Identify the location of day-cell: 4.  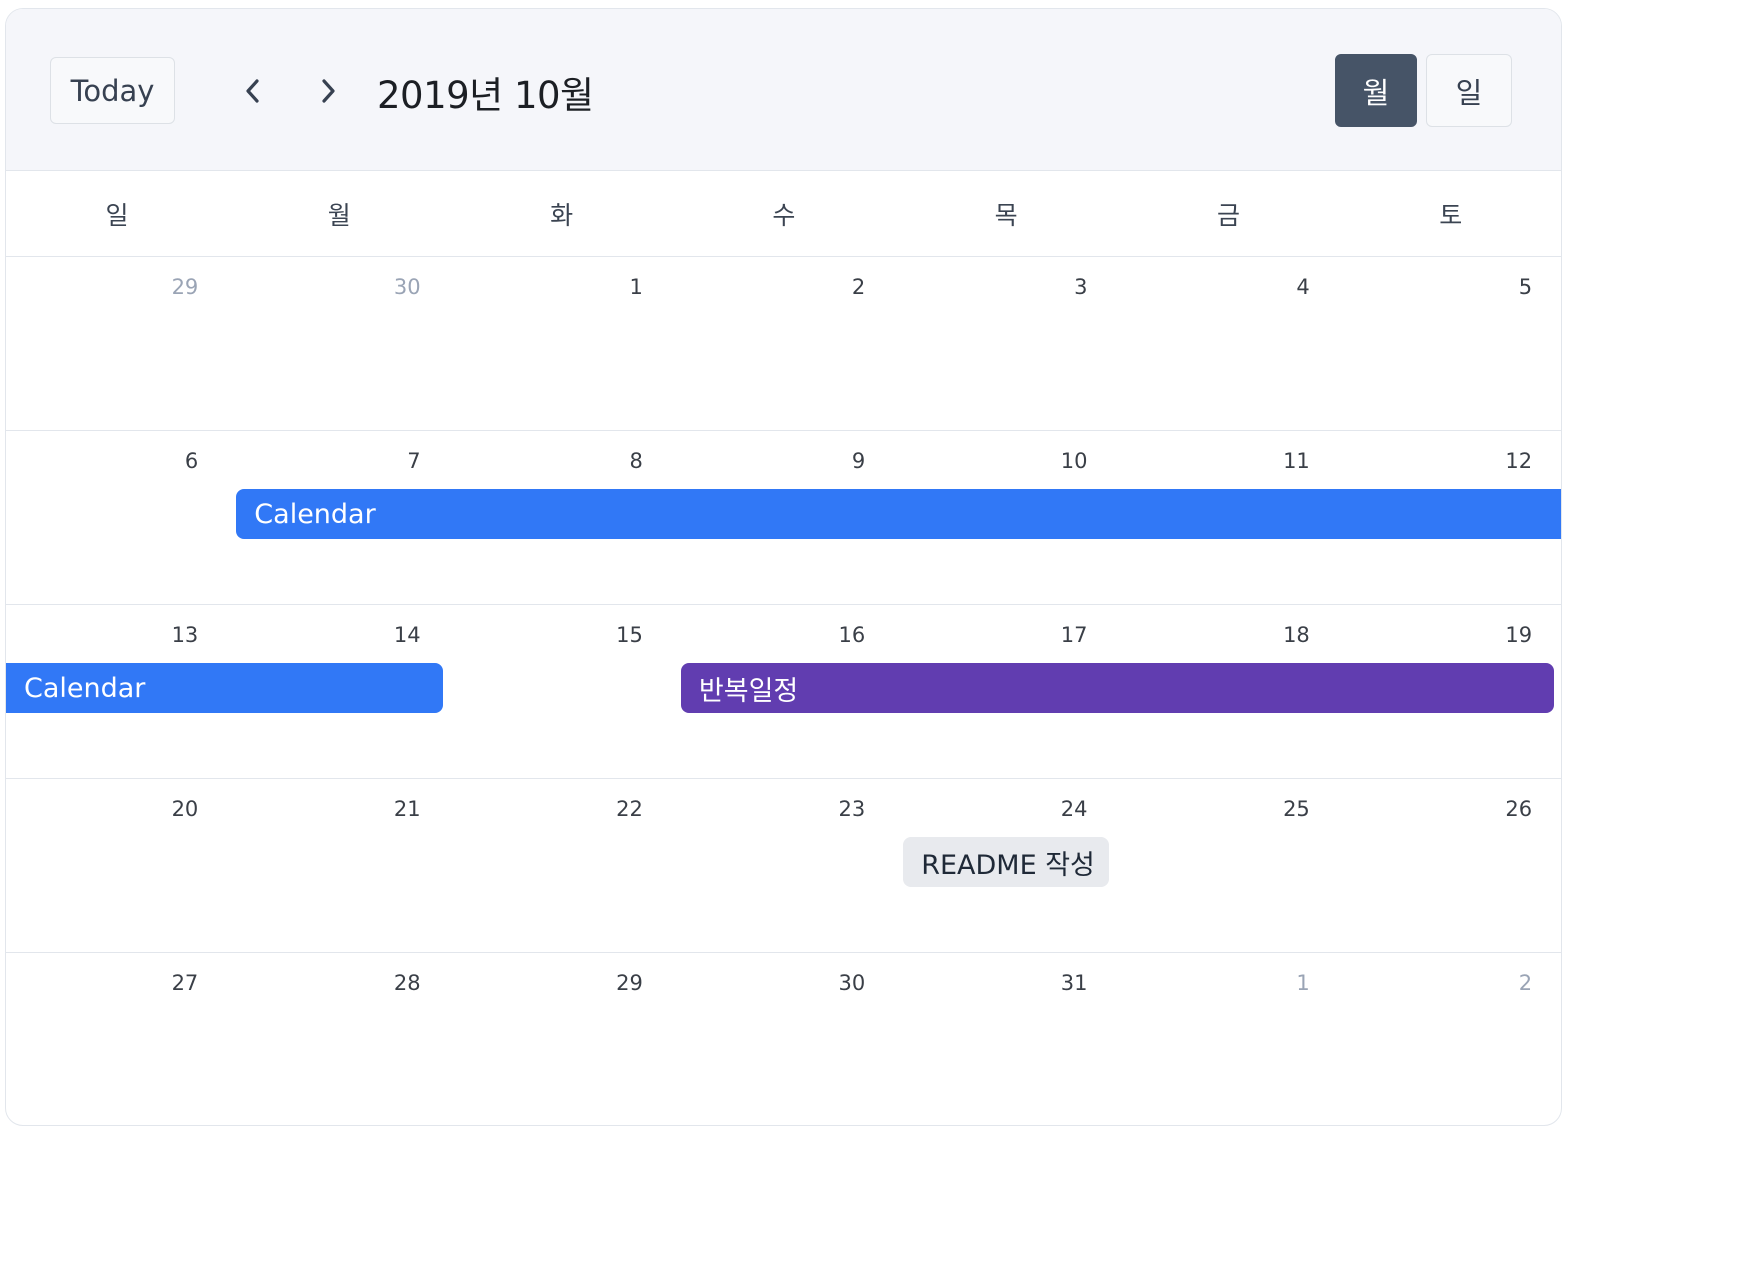
(1229, 344).